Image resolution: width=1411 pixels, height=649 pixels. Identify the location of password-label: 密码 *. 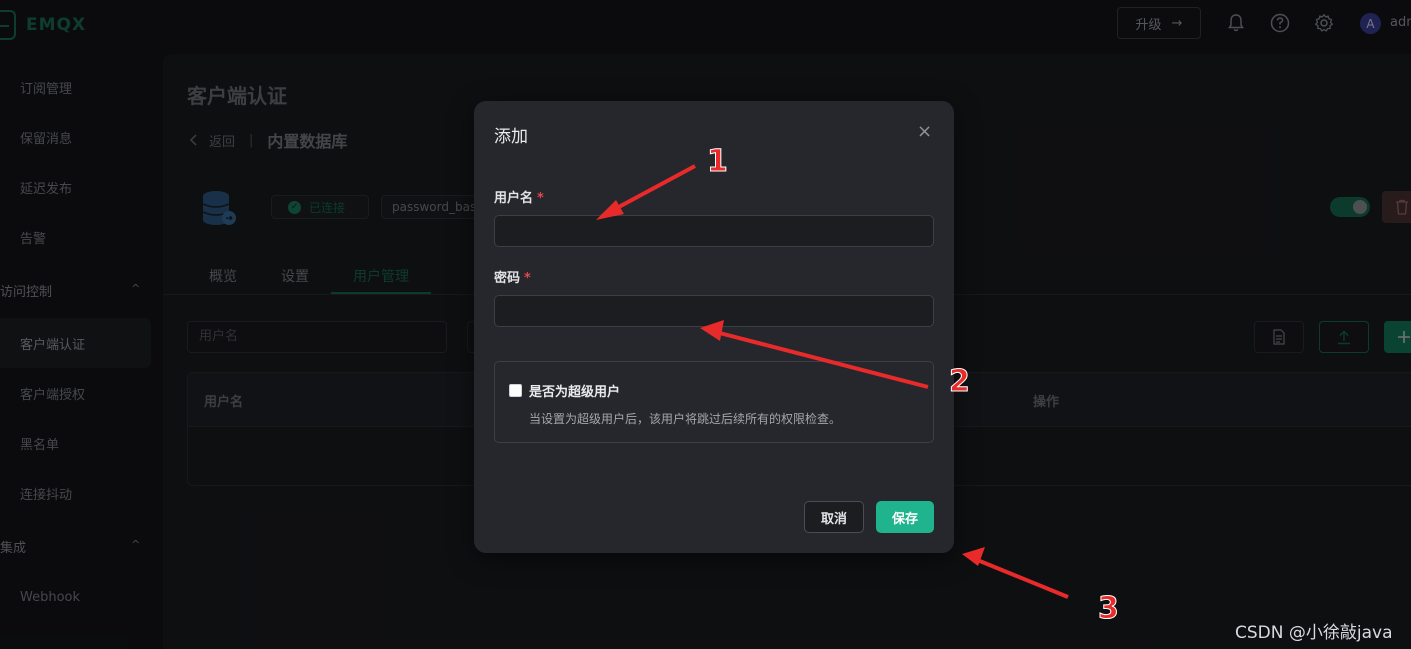
(512, 276).